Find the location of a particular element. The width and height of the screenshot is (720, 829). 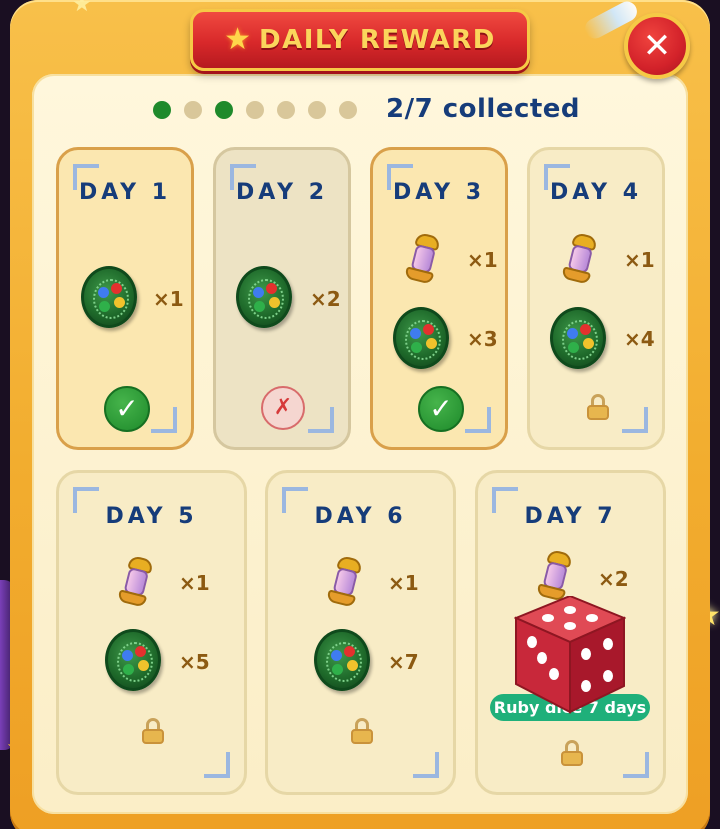

reward-quantity: ×5 is located at coordinates (194, 662).